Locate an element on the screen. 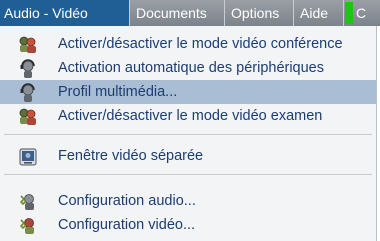 This screenshot has height=241, width=380. menu-tab-accent-marker is located at coordinates (349, 13).